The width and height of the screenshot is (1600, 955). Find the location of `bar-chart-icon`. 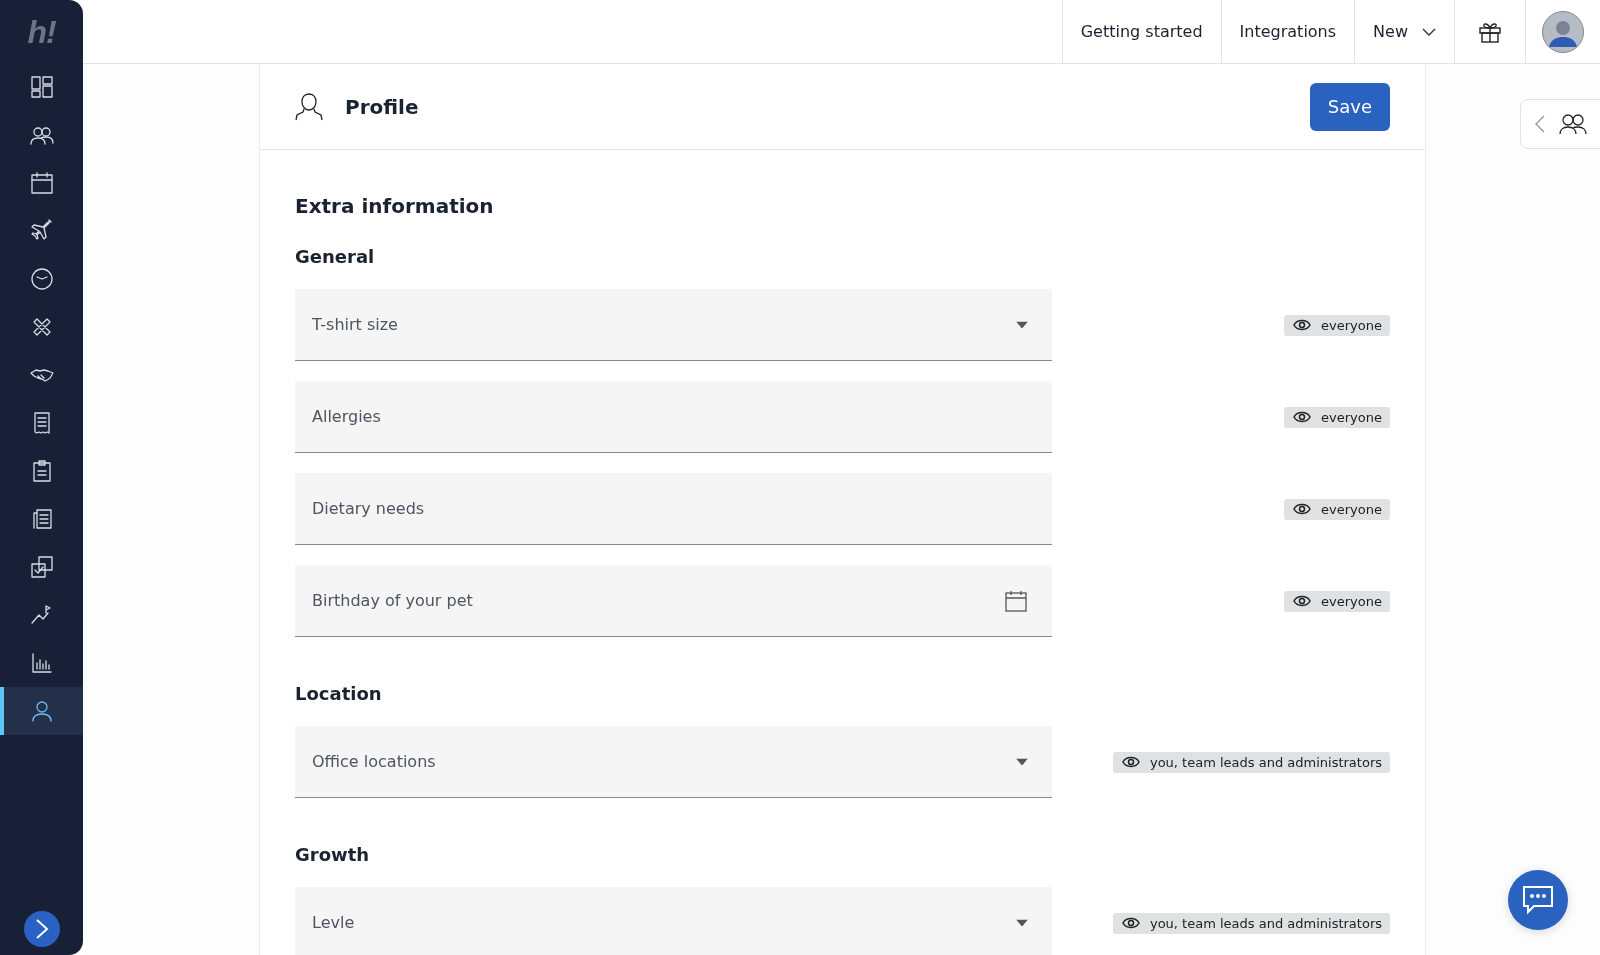

bar-chart-icon is located at coordinates (41, 663).